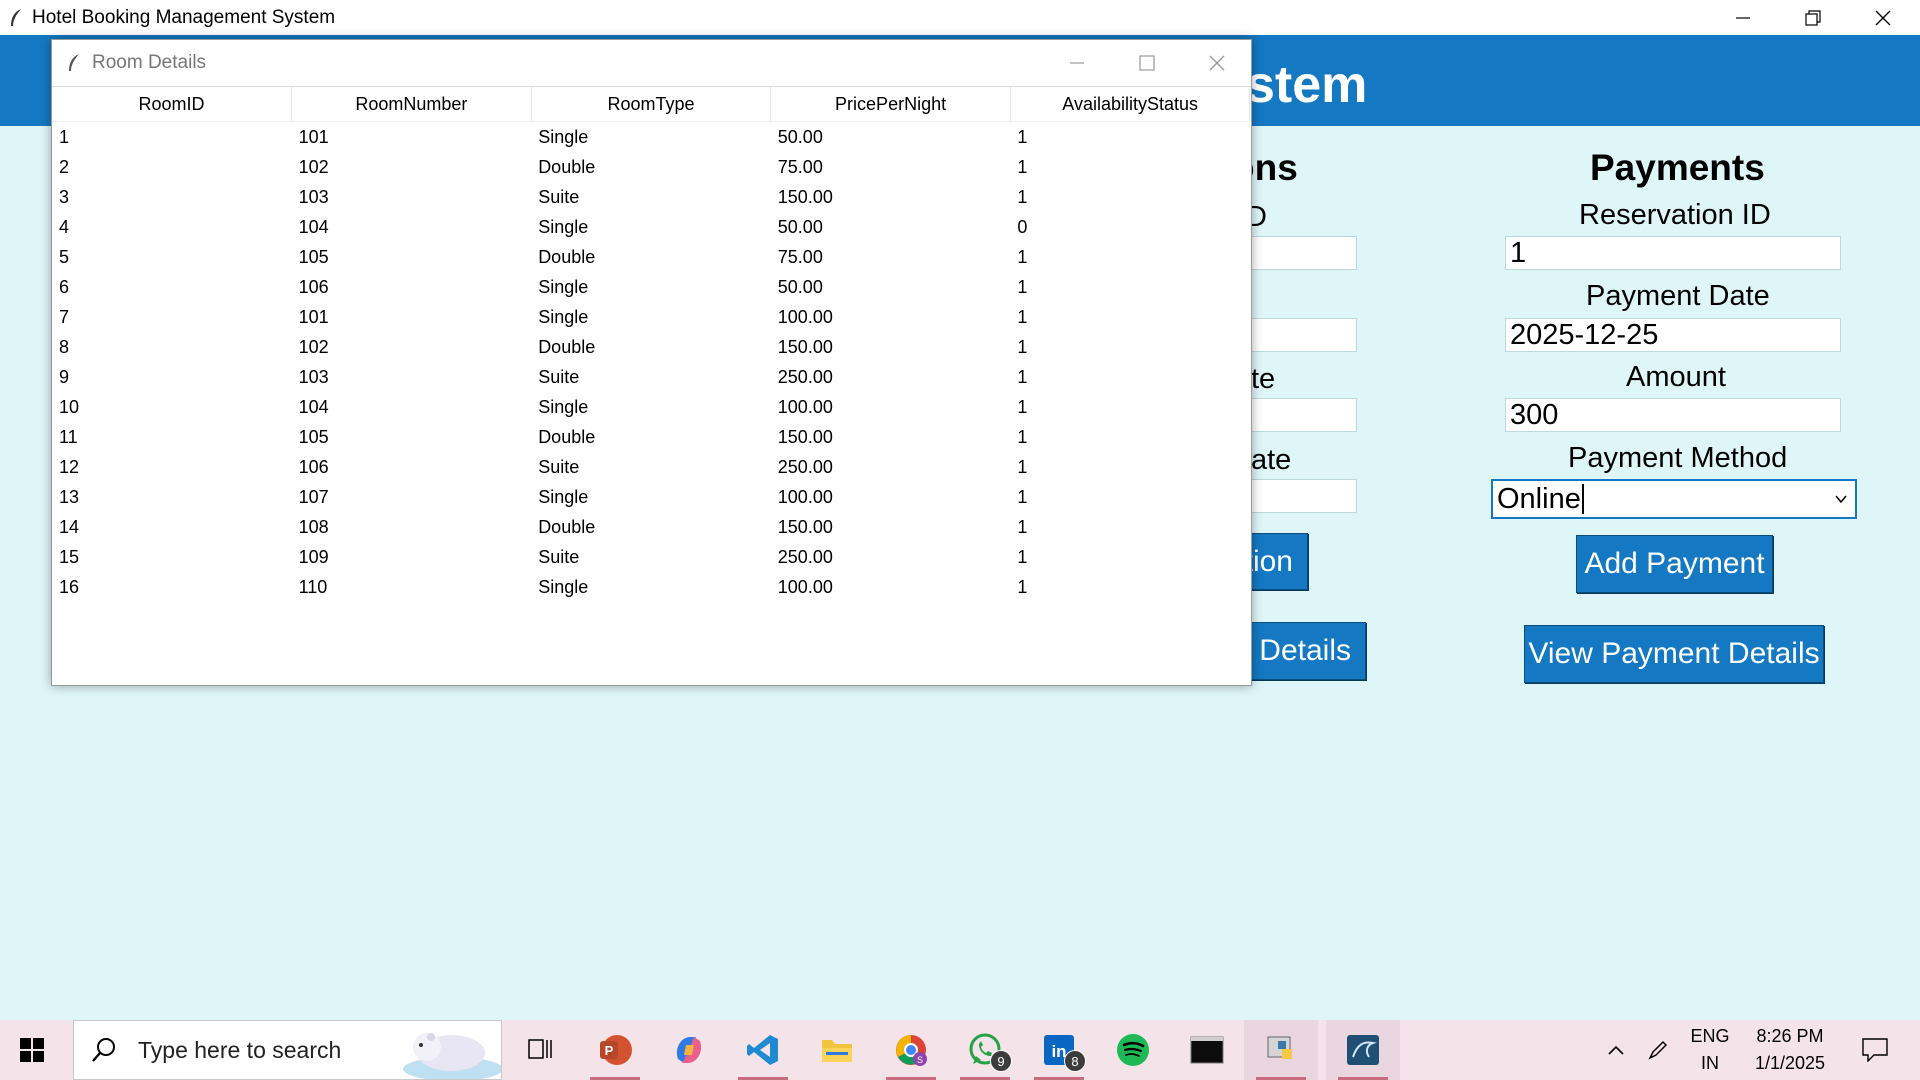  What do you see at coordinates (69, 526) in the screenshot?
I see `table-cell: 14` at bounding box center [69, 526].